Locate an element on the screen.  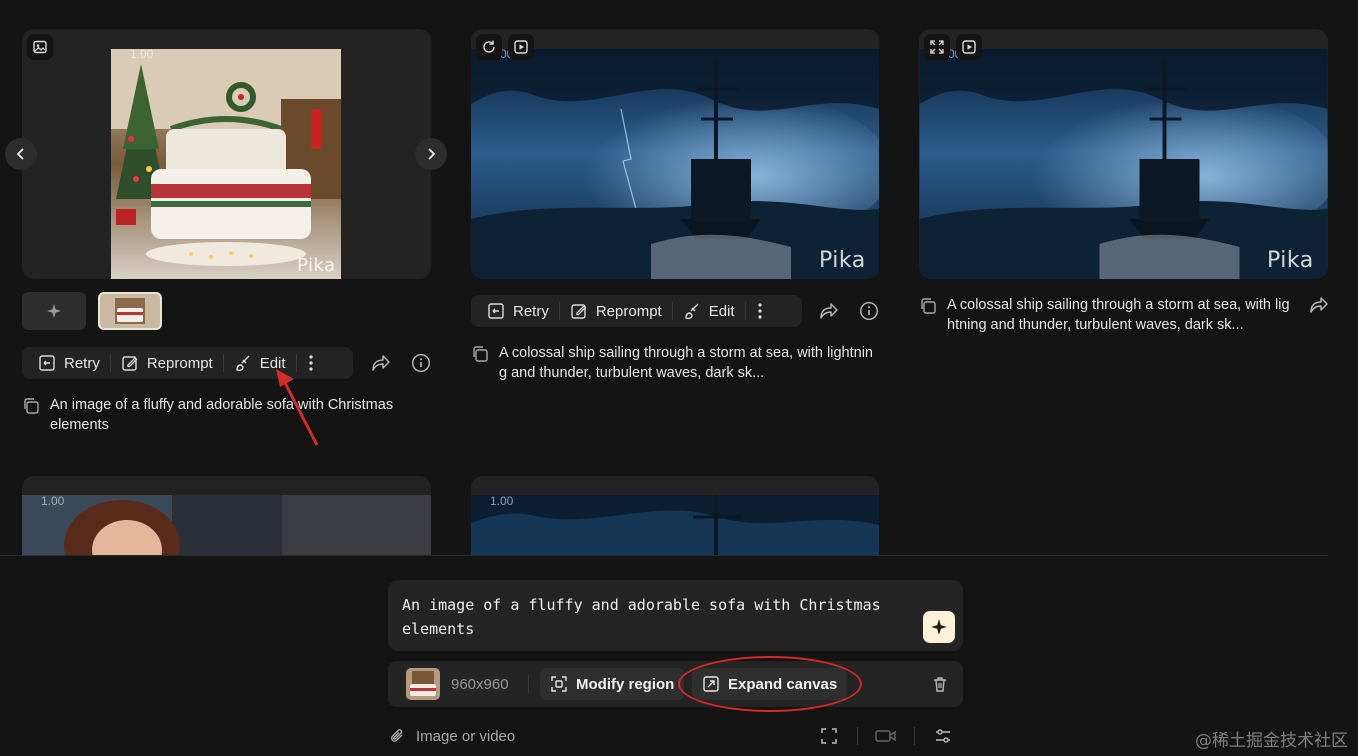
generate-button is located at coordinates (939, 627).